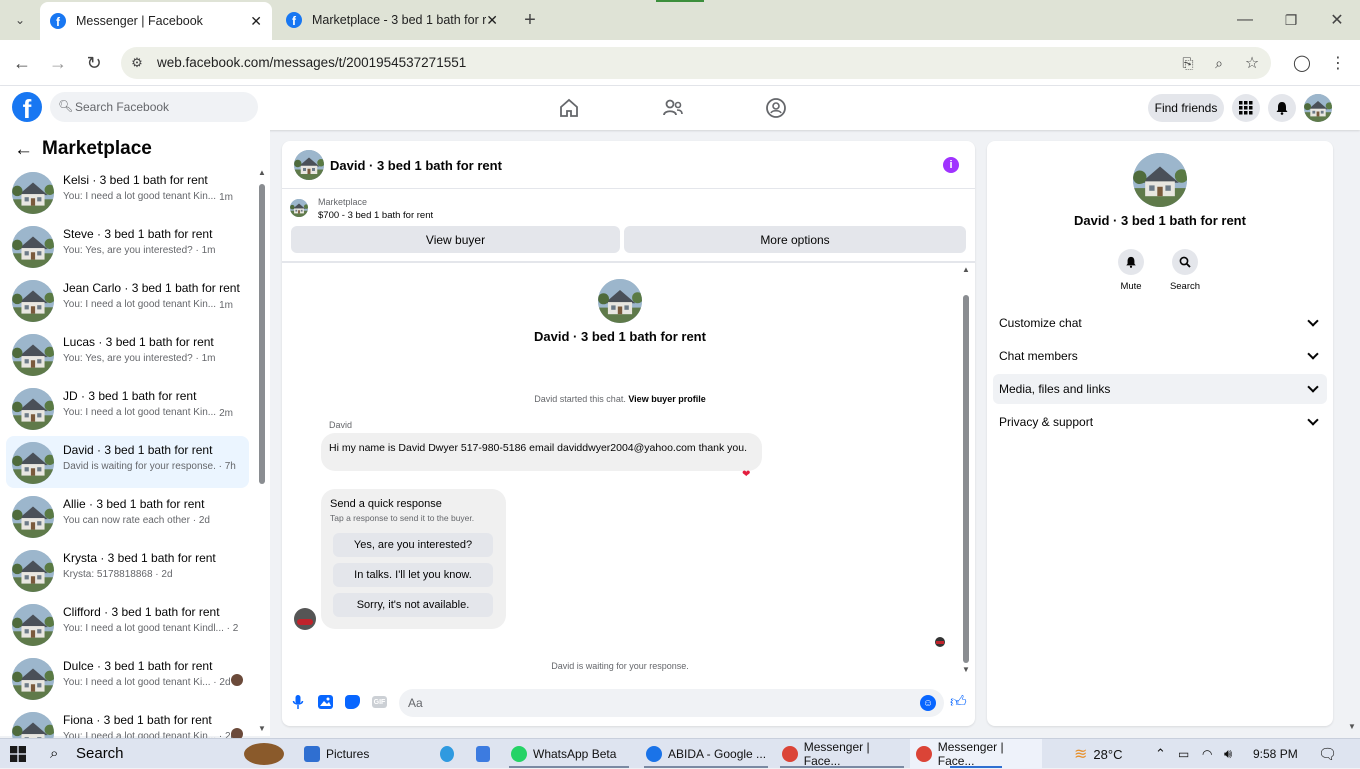 The width and height of the screenshot is (1360, 769). Describe the element at coordinates (1183, 754) in the screenshot. I see `tray-battery-icon: ▭` at that location.